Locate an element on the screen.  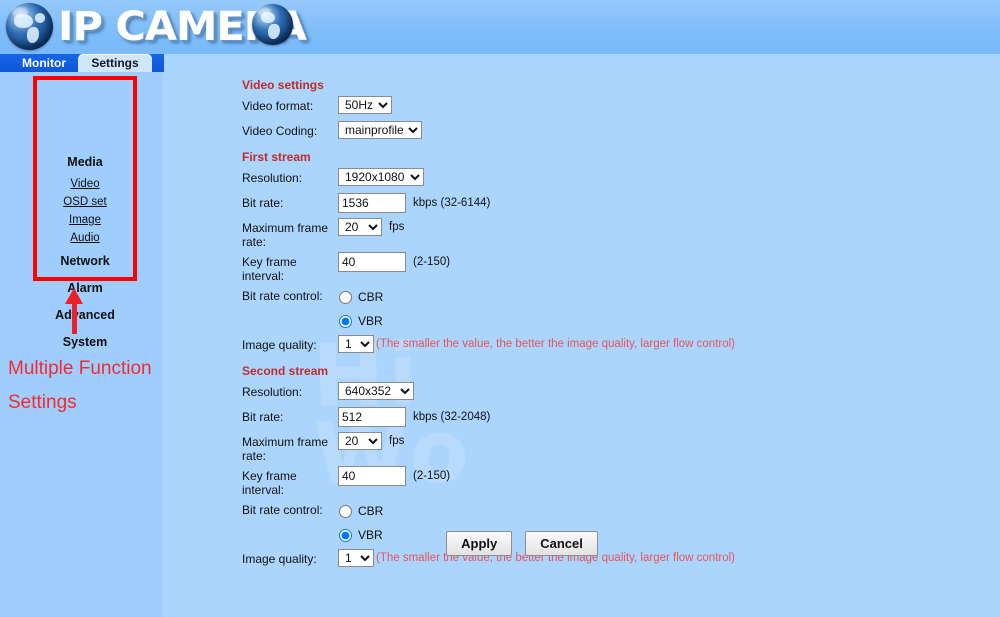
label-first-bit-rate-control: Bit rate control: is located at coordinates (282, 296).